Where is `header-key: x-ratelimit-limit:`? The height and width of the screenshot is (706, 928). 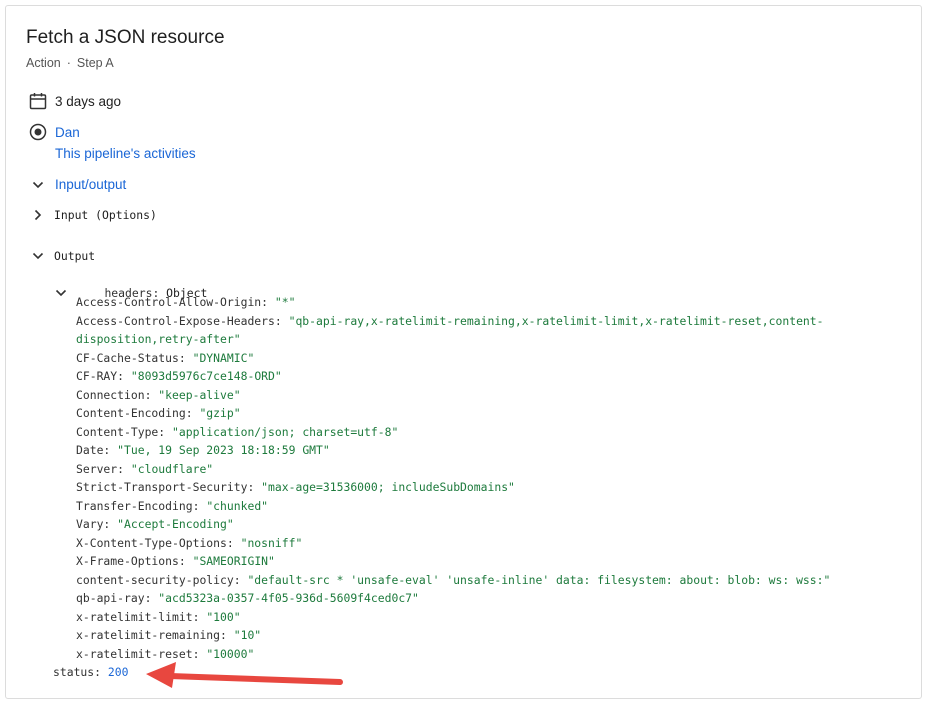
header-key: x-ratelimit-limit: is located at coordinates (138, 616).